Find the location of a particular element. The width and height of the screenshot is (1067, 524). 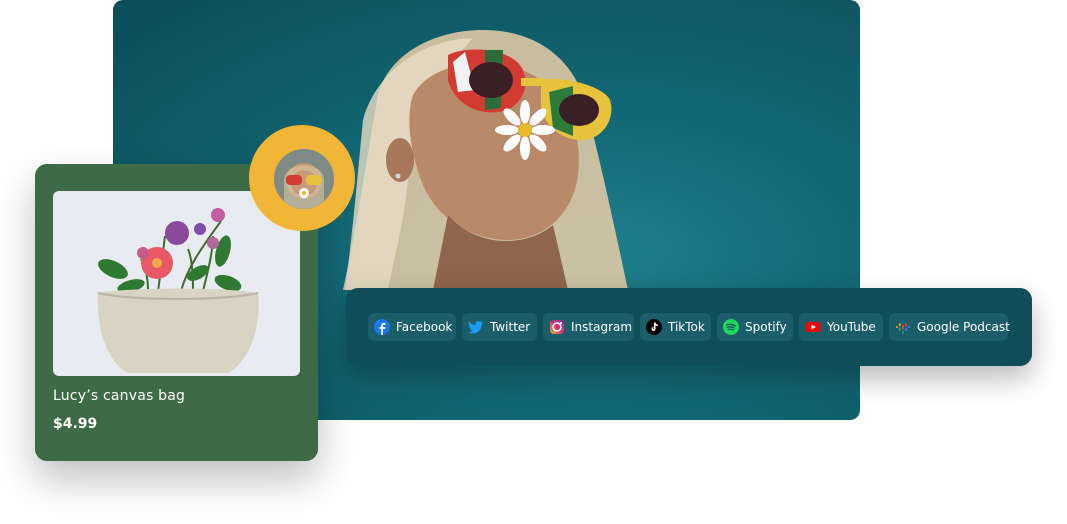

facebook-icon is located at coordinates (382, 327).